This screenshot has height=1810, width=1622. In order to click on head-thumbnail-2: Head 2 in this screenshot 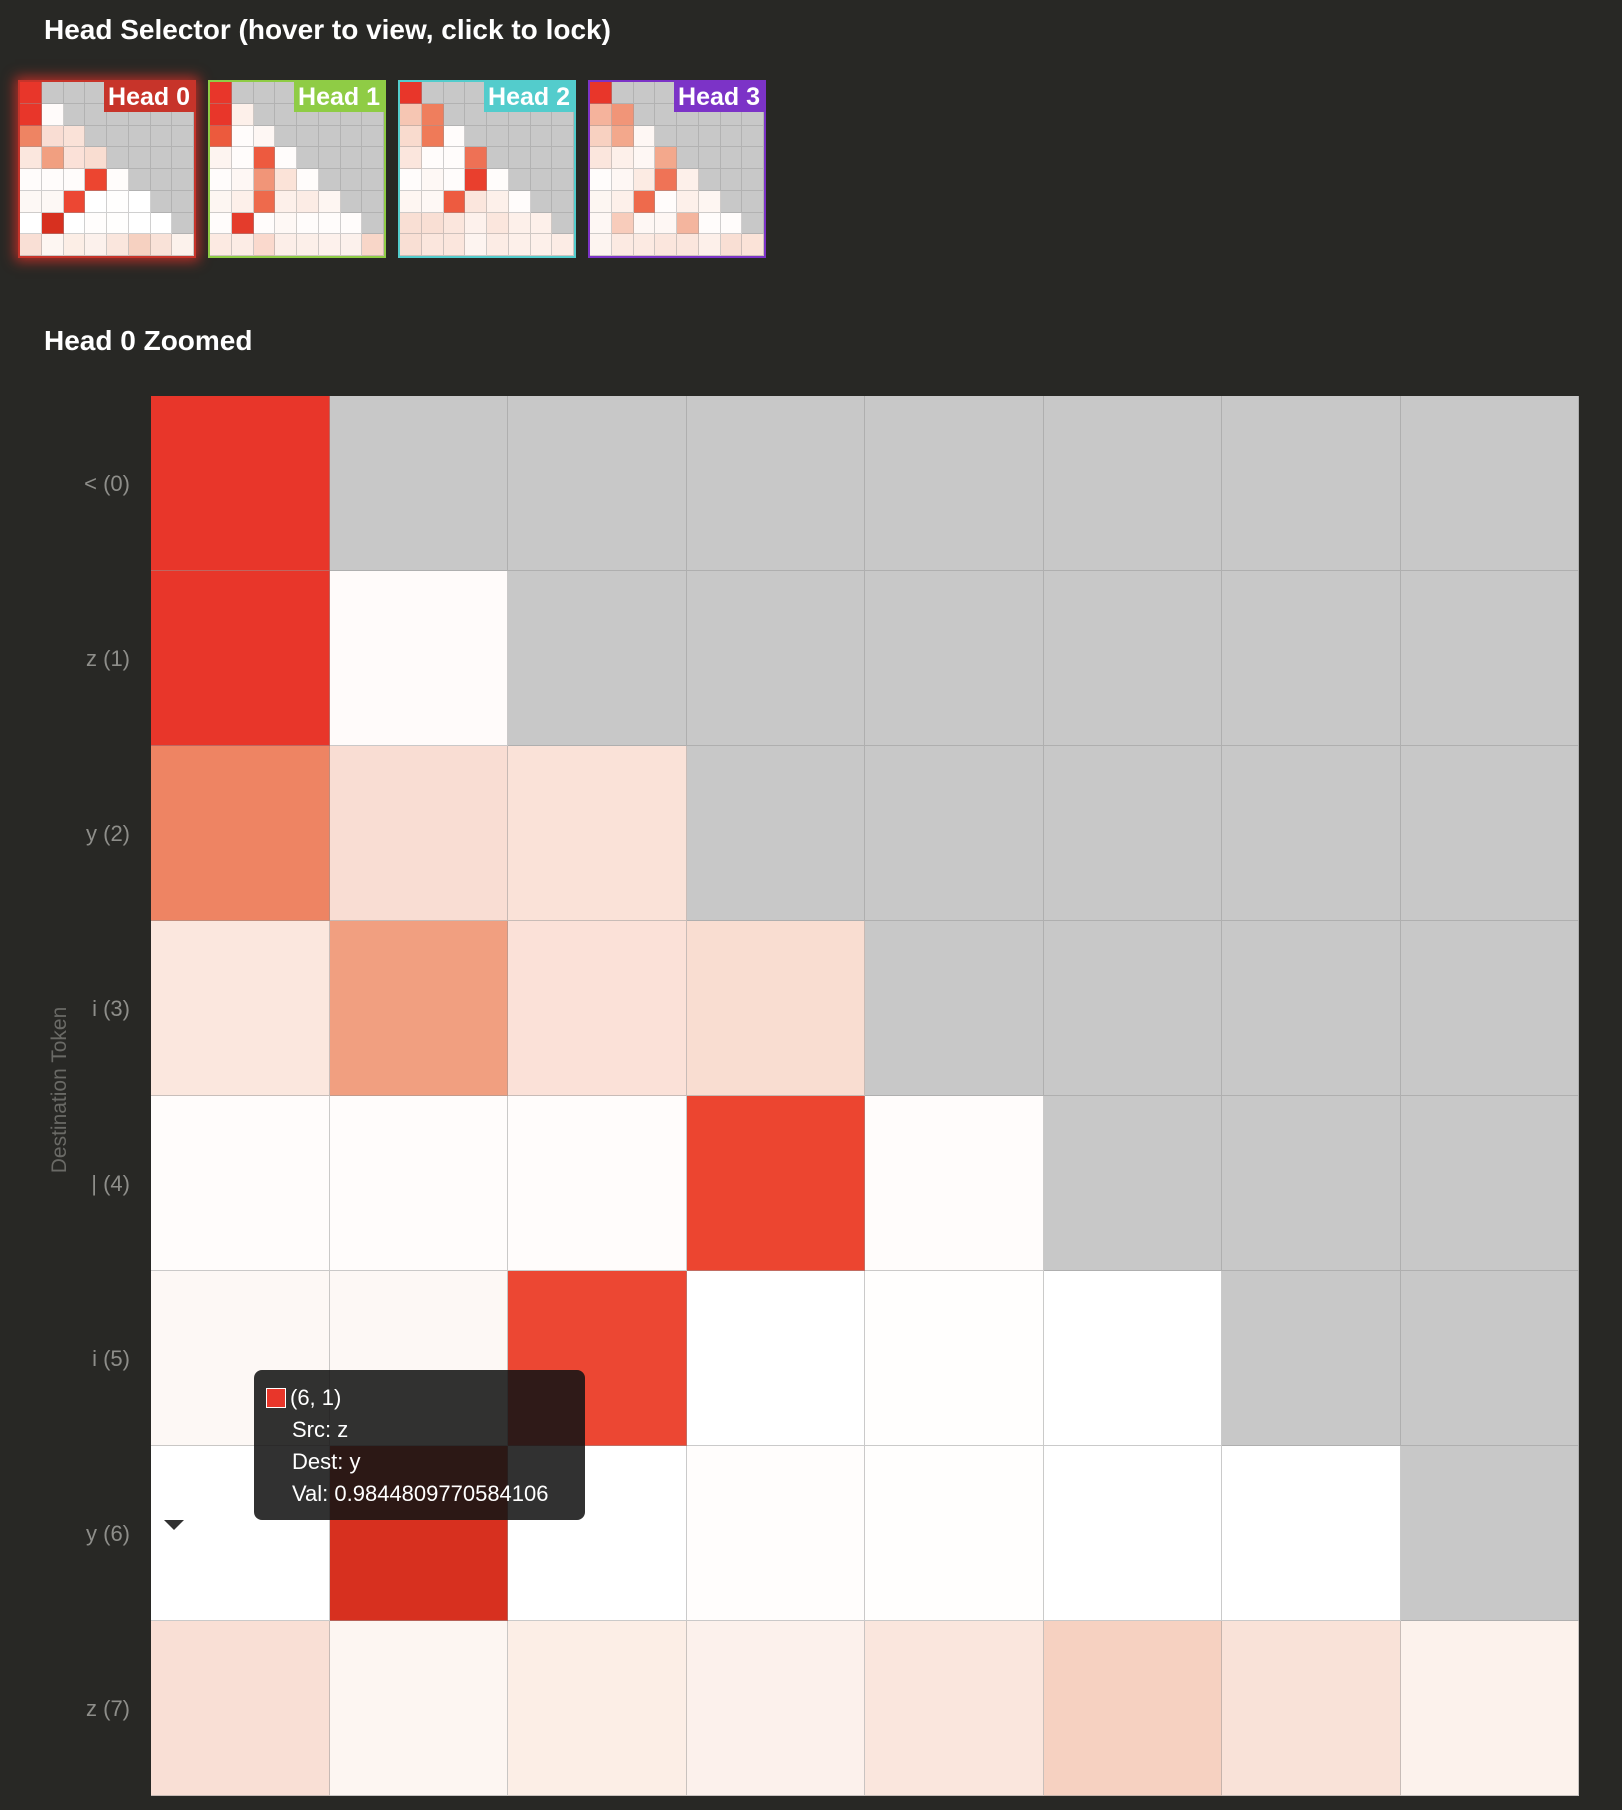, I will do `click(487, 169)`.